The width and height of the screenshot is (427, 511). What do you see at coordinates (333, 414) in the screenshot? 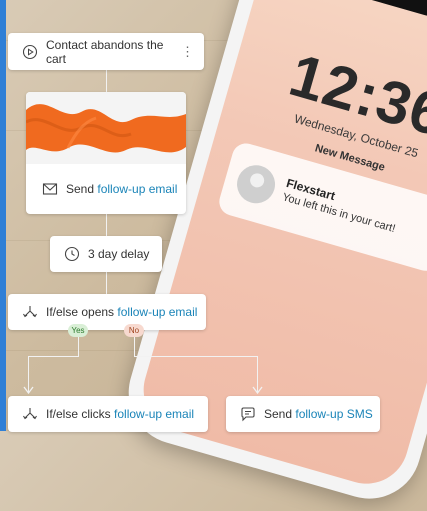
I see `follow-up-sms-link: follow-up SMS` at bounding box center [333, 414].